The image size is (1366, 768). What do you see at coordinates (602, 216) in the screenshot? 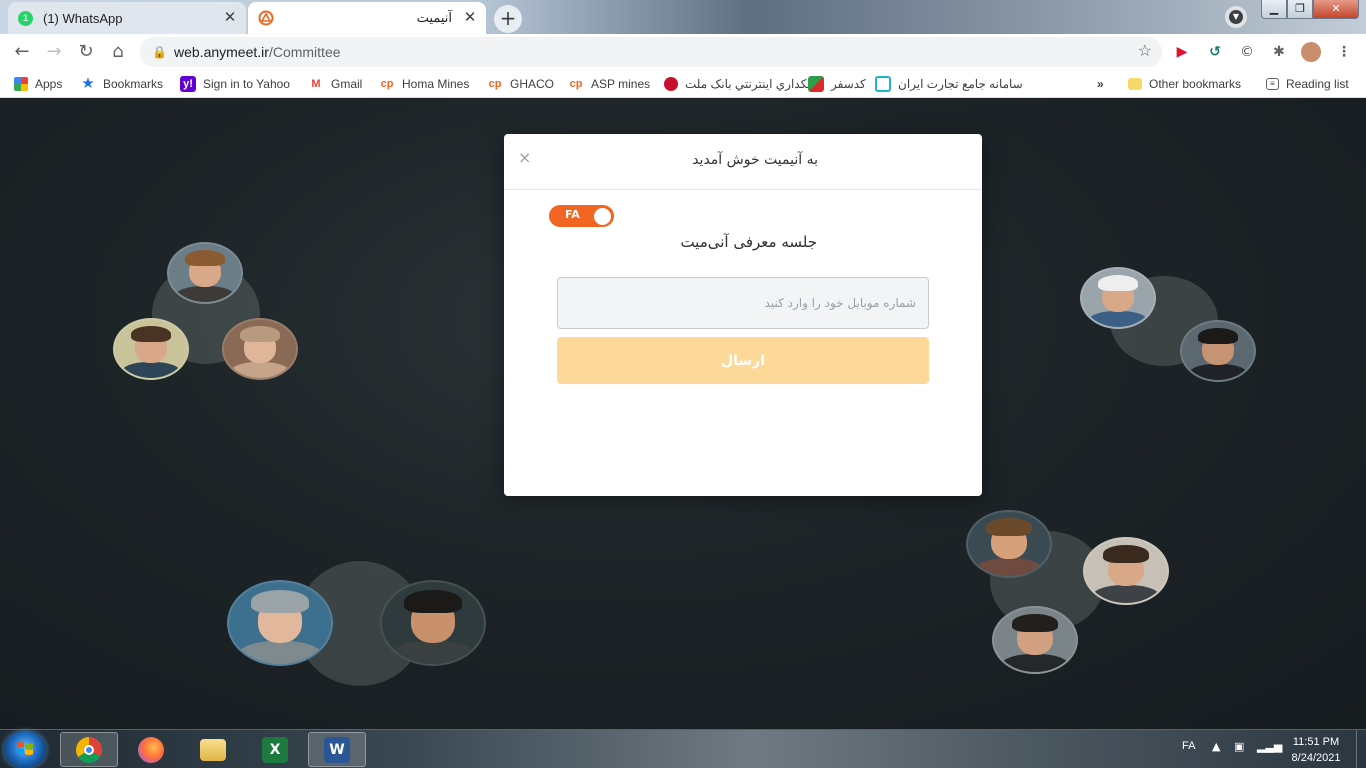
I see `toggle-knob` at bounding box center [602, 216].